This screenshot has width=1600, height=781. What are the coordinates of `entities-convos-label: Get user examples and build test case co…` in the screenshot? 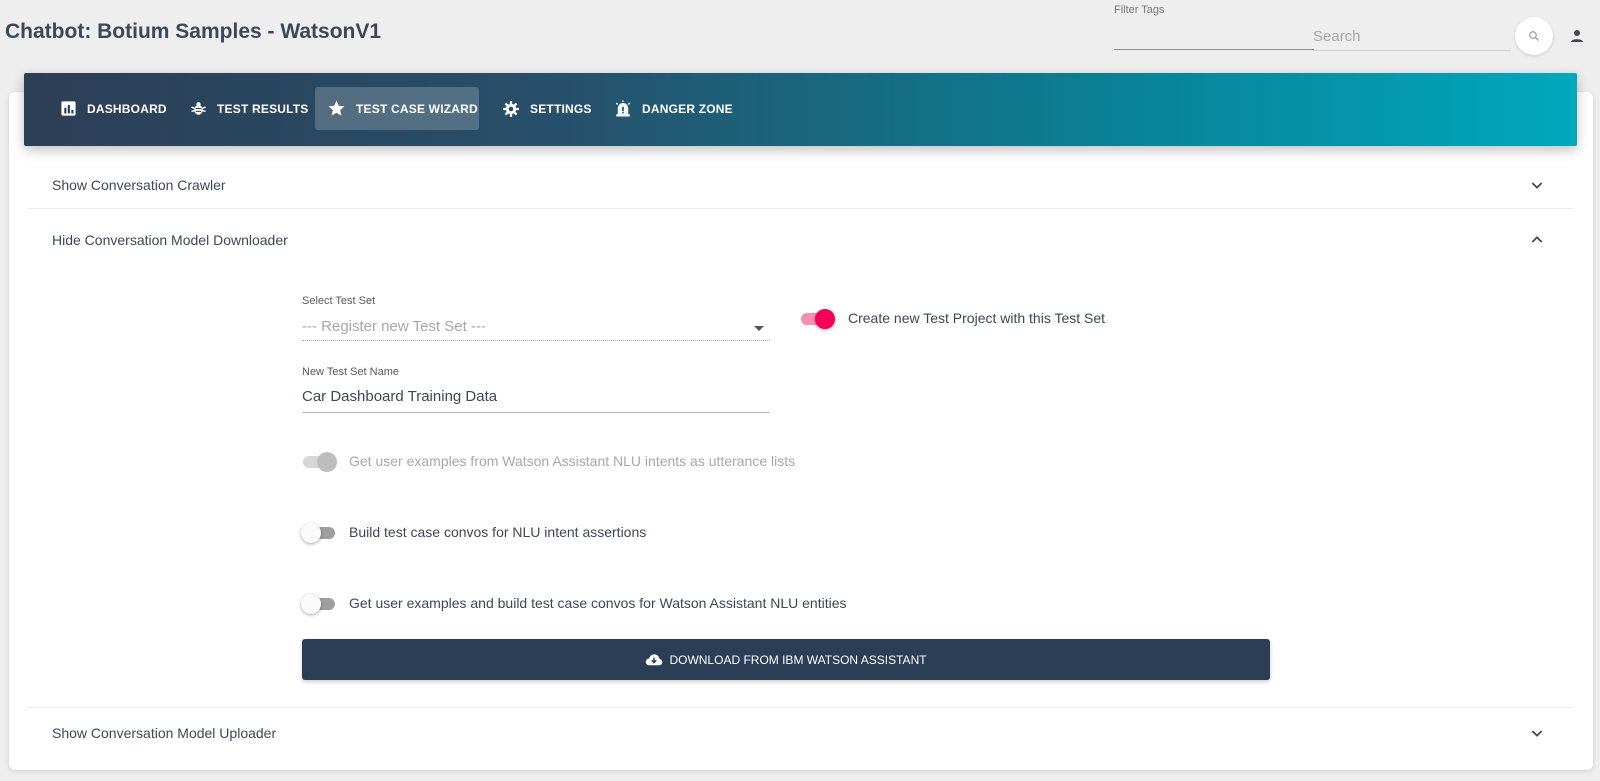 It's located at (598, 603).